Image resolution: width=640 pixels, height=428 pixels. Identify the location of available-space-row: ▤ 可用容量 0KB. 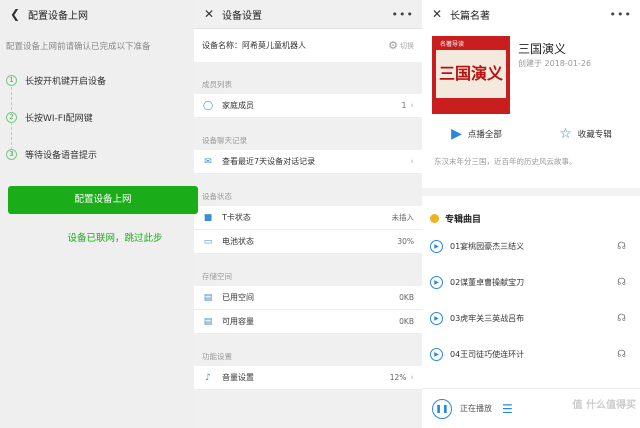
(308, 322).